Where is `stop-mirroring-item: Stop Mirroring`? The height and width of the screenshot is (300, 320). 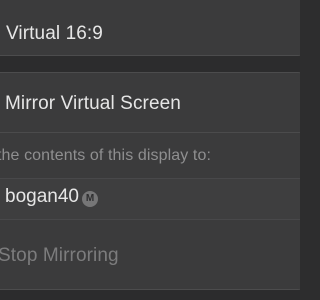
stop-mirroring-item: Stop Mirroring is located at coordinates (59, 256).